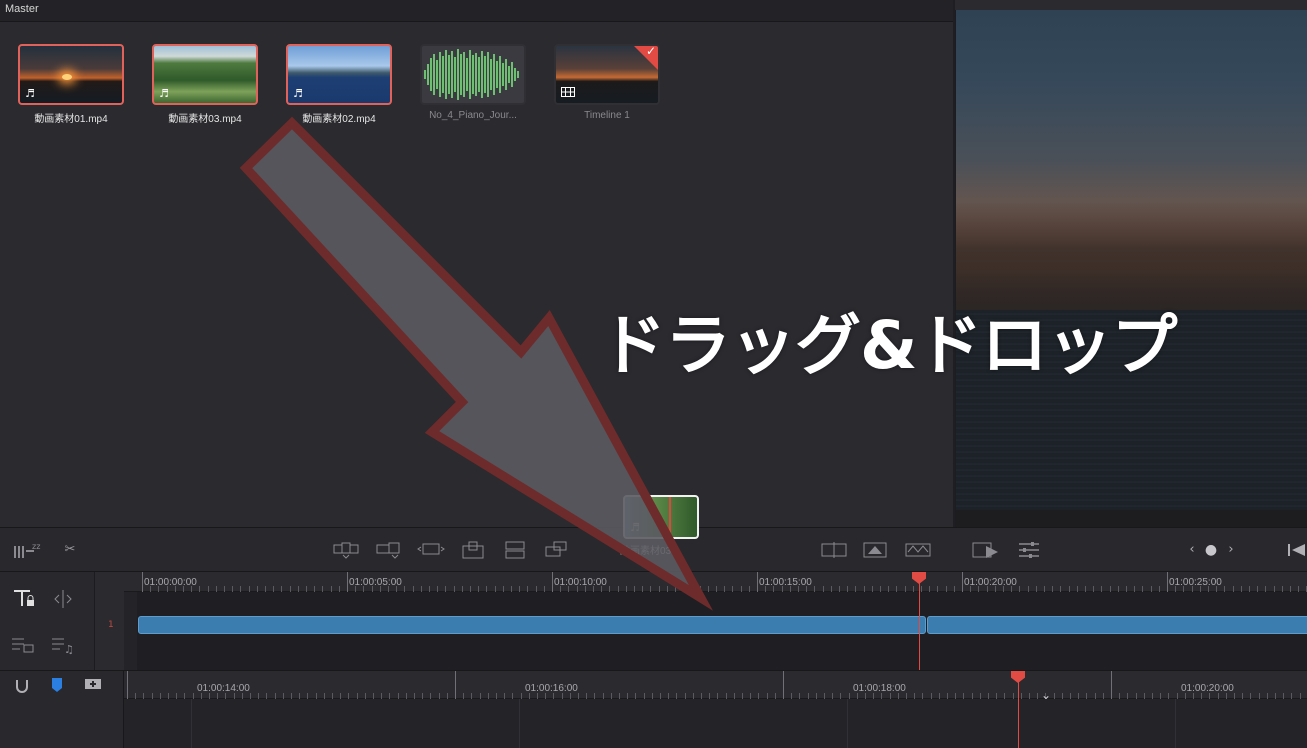 The height and width of the screenshot is (748, 1307). I want to click on auto-select-audio-icon: ♫, so click(63, 645).